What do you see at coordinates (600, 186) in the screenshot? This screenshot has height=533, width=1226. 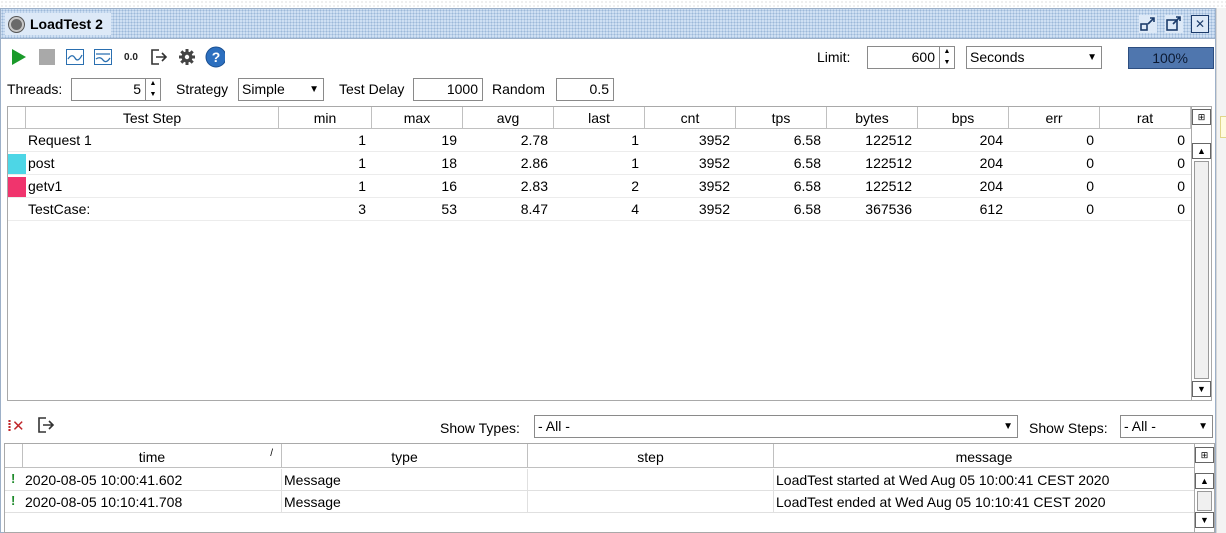 I see `table-row: getv1 1 16 2.83 2 3952 6.58 122512 204 0 0` at bounding box center [600, 186].